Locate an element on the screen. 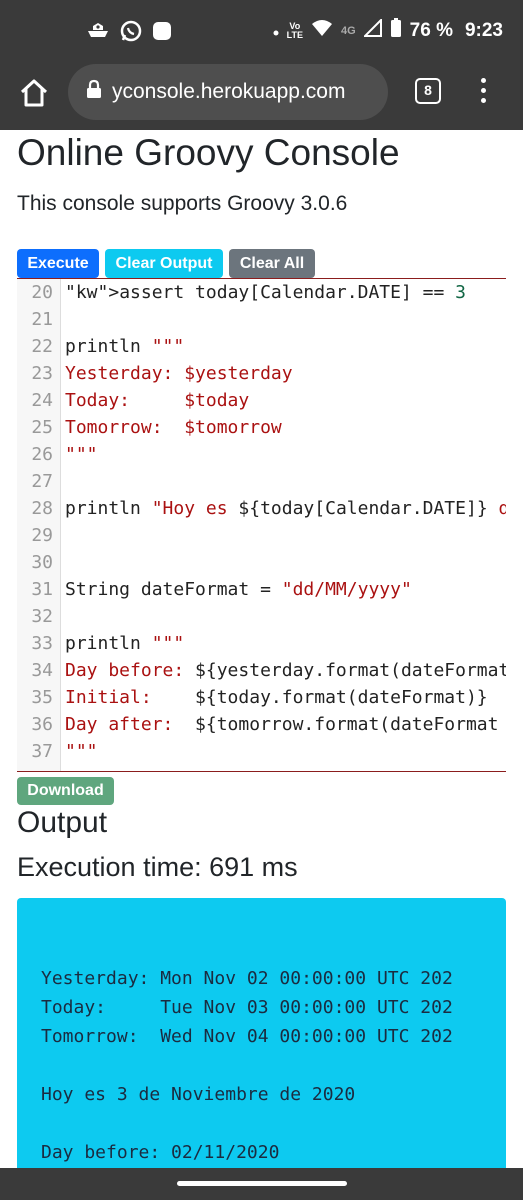 This screenshot has height=1200, width=523. notification-icons is located at coordinates (134, 33).